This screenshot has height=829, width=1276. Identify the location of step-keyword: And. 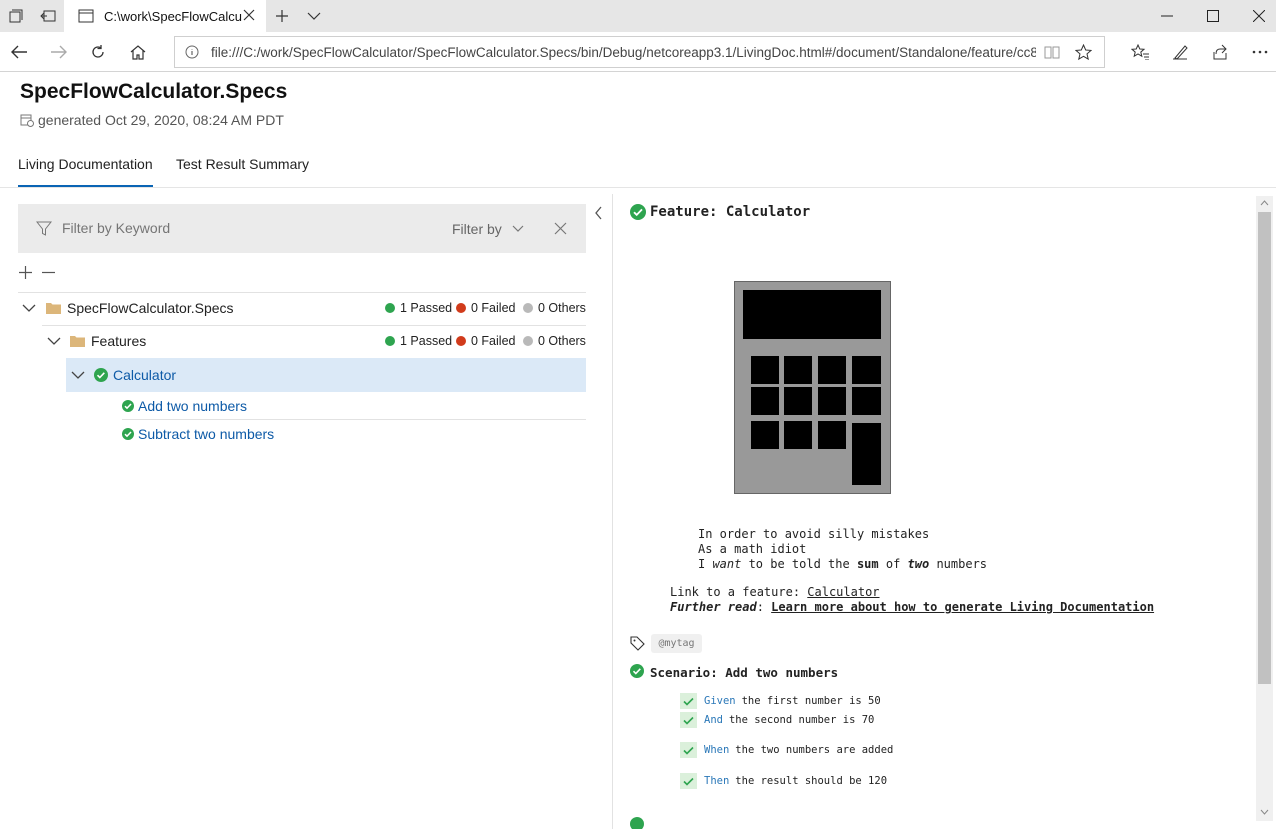
(713, 720).